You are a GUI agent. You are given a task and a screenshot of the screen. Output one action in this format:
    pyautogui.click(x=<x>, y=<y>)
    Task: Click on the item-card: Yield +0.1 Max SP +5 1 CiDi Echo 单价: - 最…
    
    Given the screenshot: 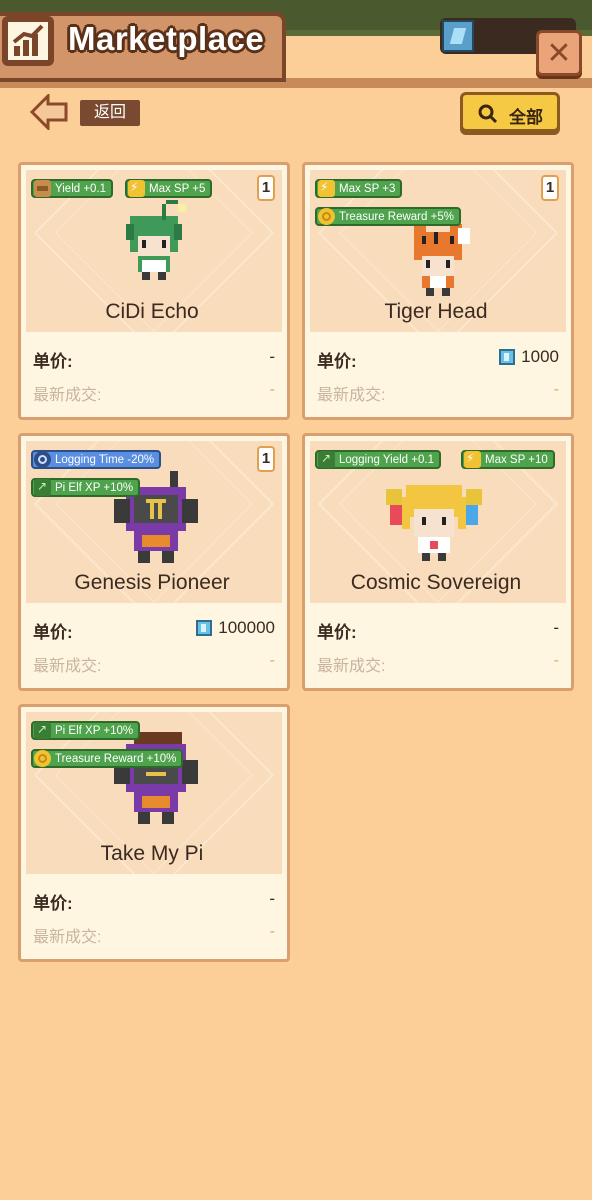 What is the action you would take?
    pyautogui.click(x=154, y=291)
    